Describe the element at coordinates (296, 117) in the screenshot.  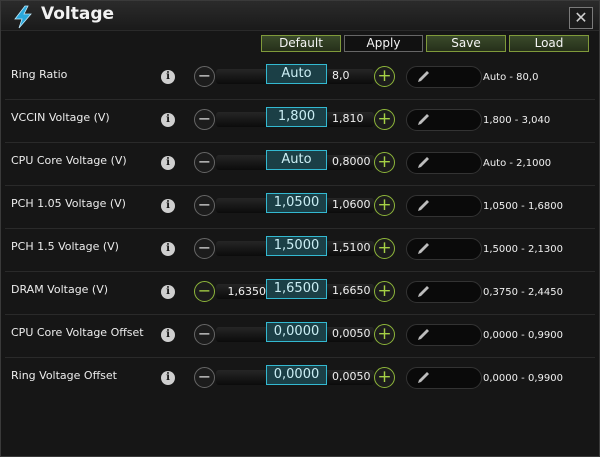
I see `current-value: 1,800` at that location.